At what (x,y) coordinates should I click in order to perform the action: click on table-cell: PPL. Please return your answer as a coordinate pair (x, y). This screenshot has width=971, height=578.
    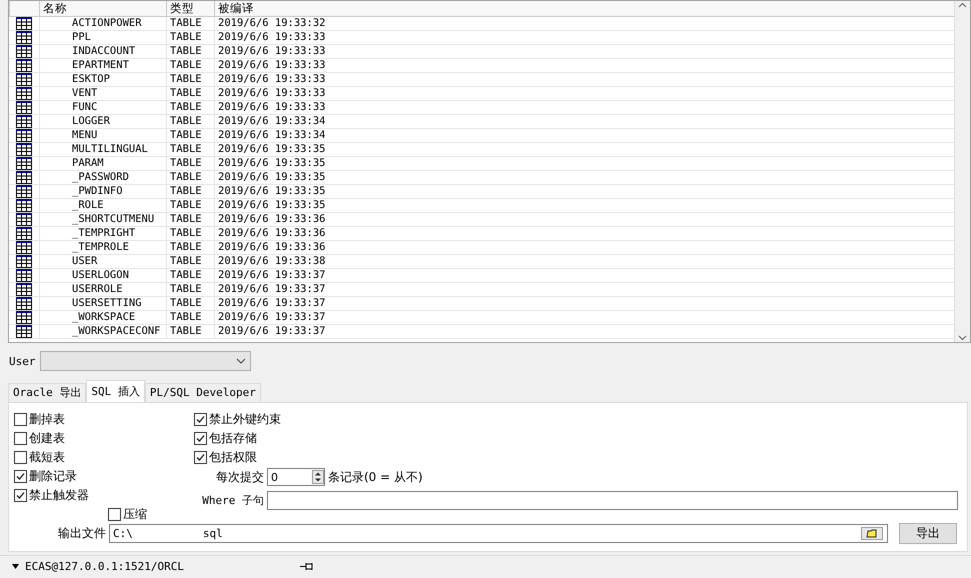
    Looking at the image, I should click on (102, 37).